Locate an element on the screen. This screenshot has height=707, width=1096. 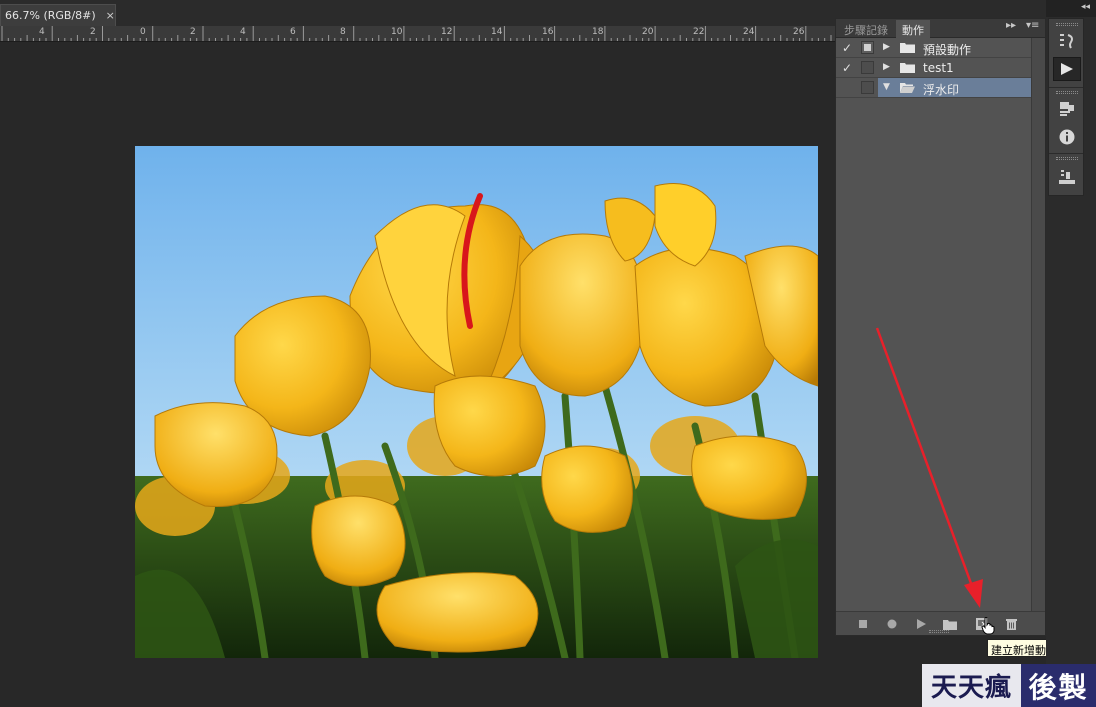
ruler-label: 22 is located at coordinates (699, 32).